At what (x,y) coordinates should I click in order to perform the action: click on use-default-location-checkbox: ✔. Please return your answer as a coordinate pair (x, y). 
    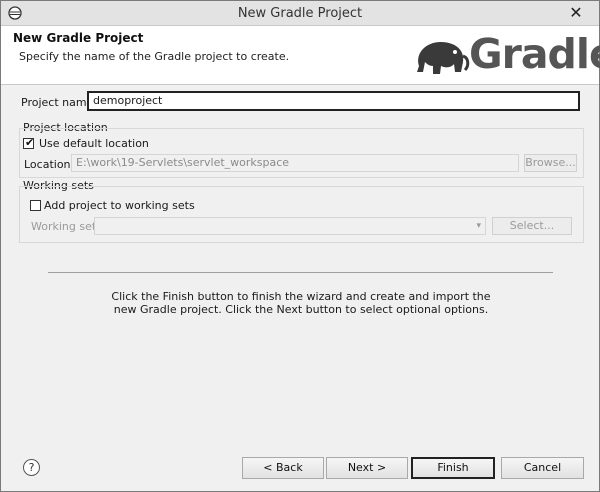
    Looking at the image, I should click on (29, 142).